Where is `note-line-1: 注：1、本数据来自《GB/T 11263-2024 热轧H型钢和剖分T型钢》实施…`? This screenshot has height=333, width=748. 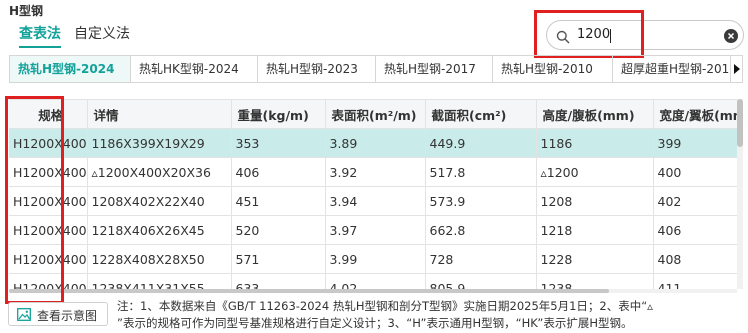
note-line-1: 注：1、本数据来自《GB/T 11263-2024 热轧H型钢和剖分T型钢》实施… is located at coordinates (385, 306).